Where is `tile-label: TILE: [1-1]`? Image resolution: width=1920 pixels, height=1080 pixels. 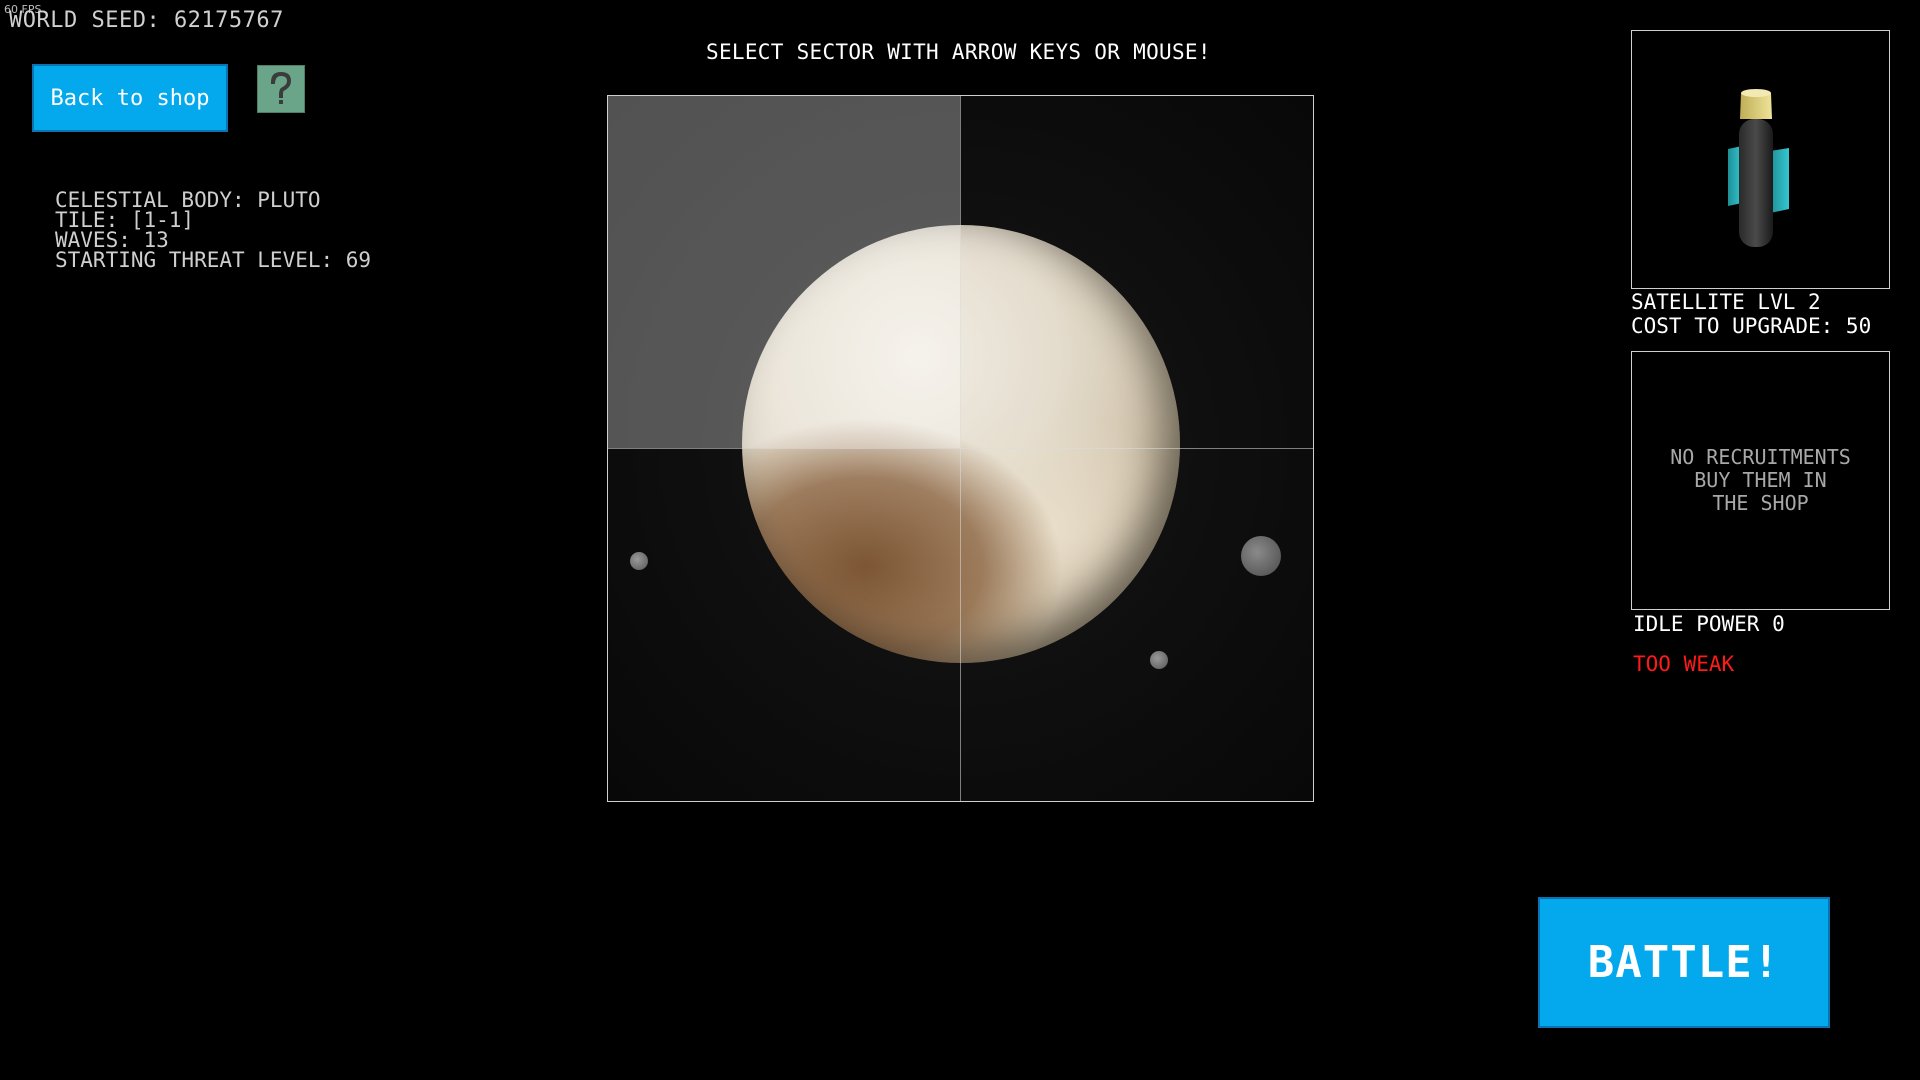
tile-label: TILE: [1-1] is located at coordinates (125, 220).